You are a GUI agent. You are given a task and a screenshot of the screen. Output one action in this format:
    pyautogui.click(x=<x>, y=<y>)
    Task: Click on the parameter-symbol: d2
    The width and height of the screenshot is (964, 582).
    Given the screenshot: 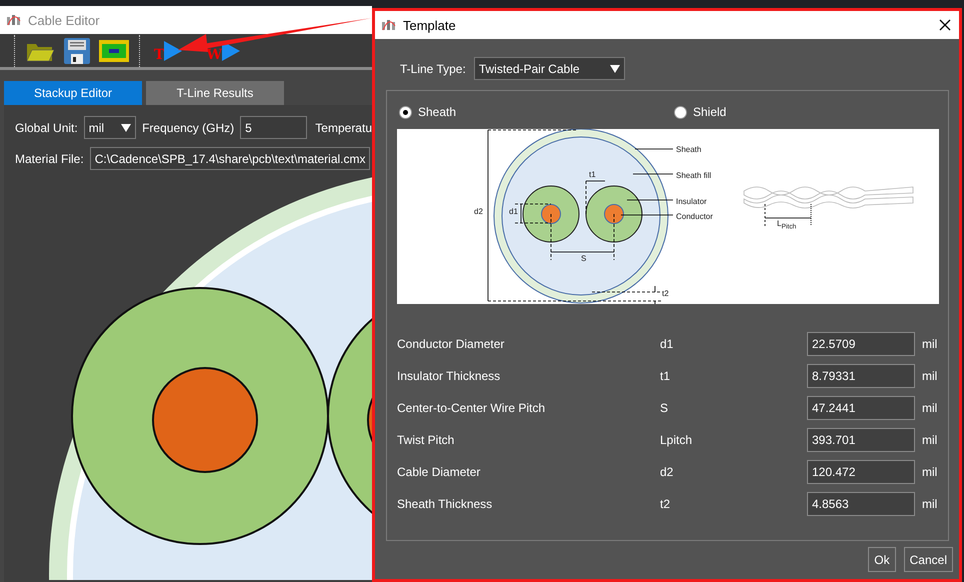 What is the action you would take?
    pyautogui.click(x=667, y=472)
    